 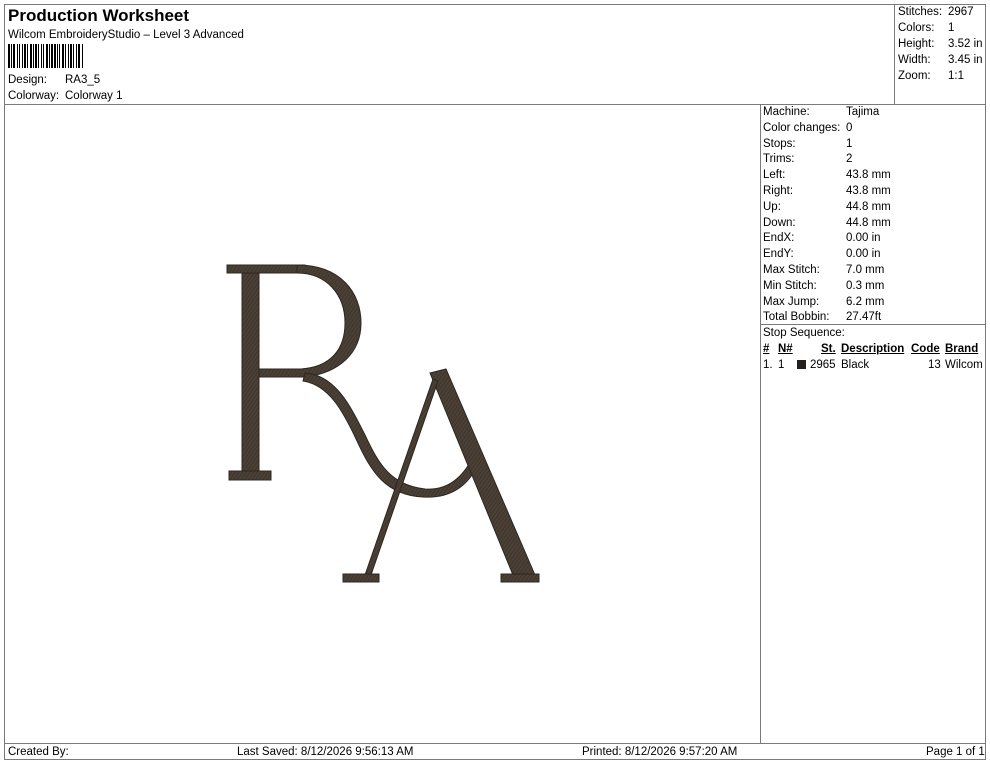 I want to click on stat-value-stitches: 2967, so click(x=961, y=12).